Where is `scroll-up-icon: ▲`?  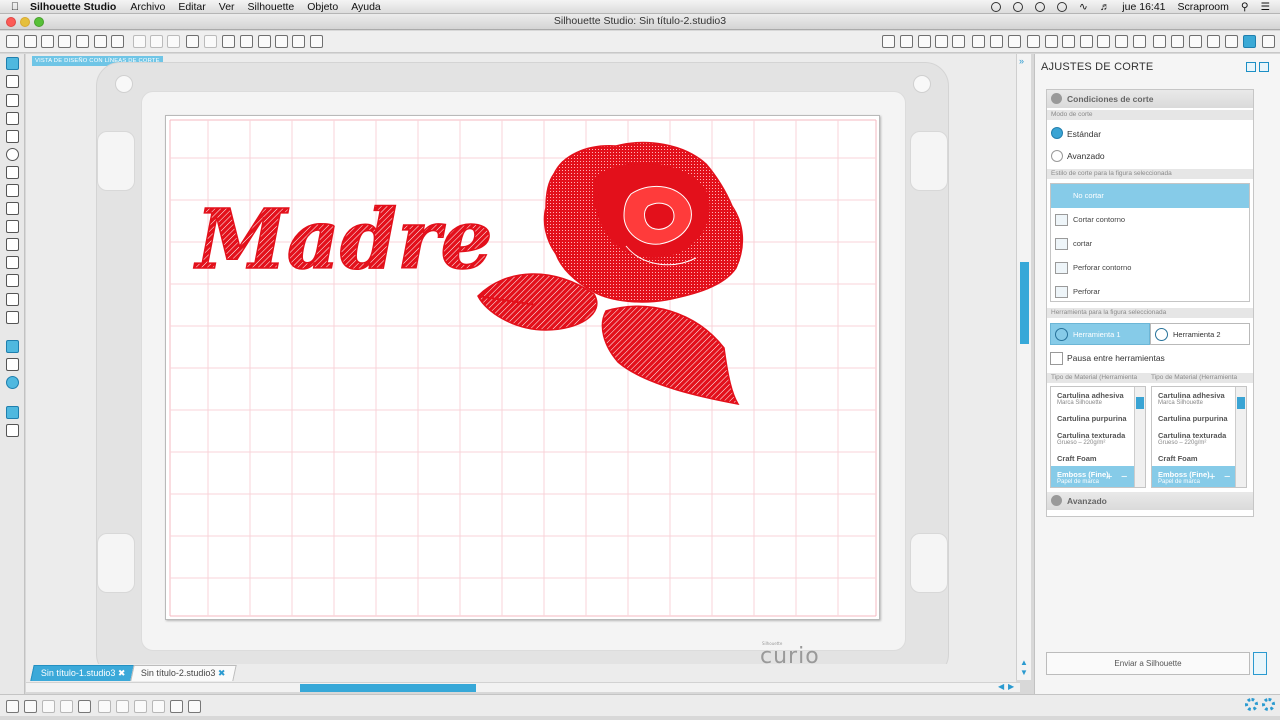
scroll-up-icon: ▲ is located at coordinates (1024, 662).